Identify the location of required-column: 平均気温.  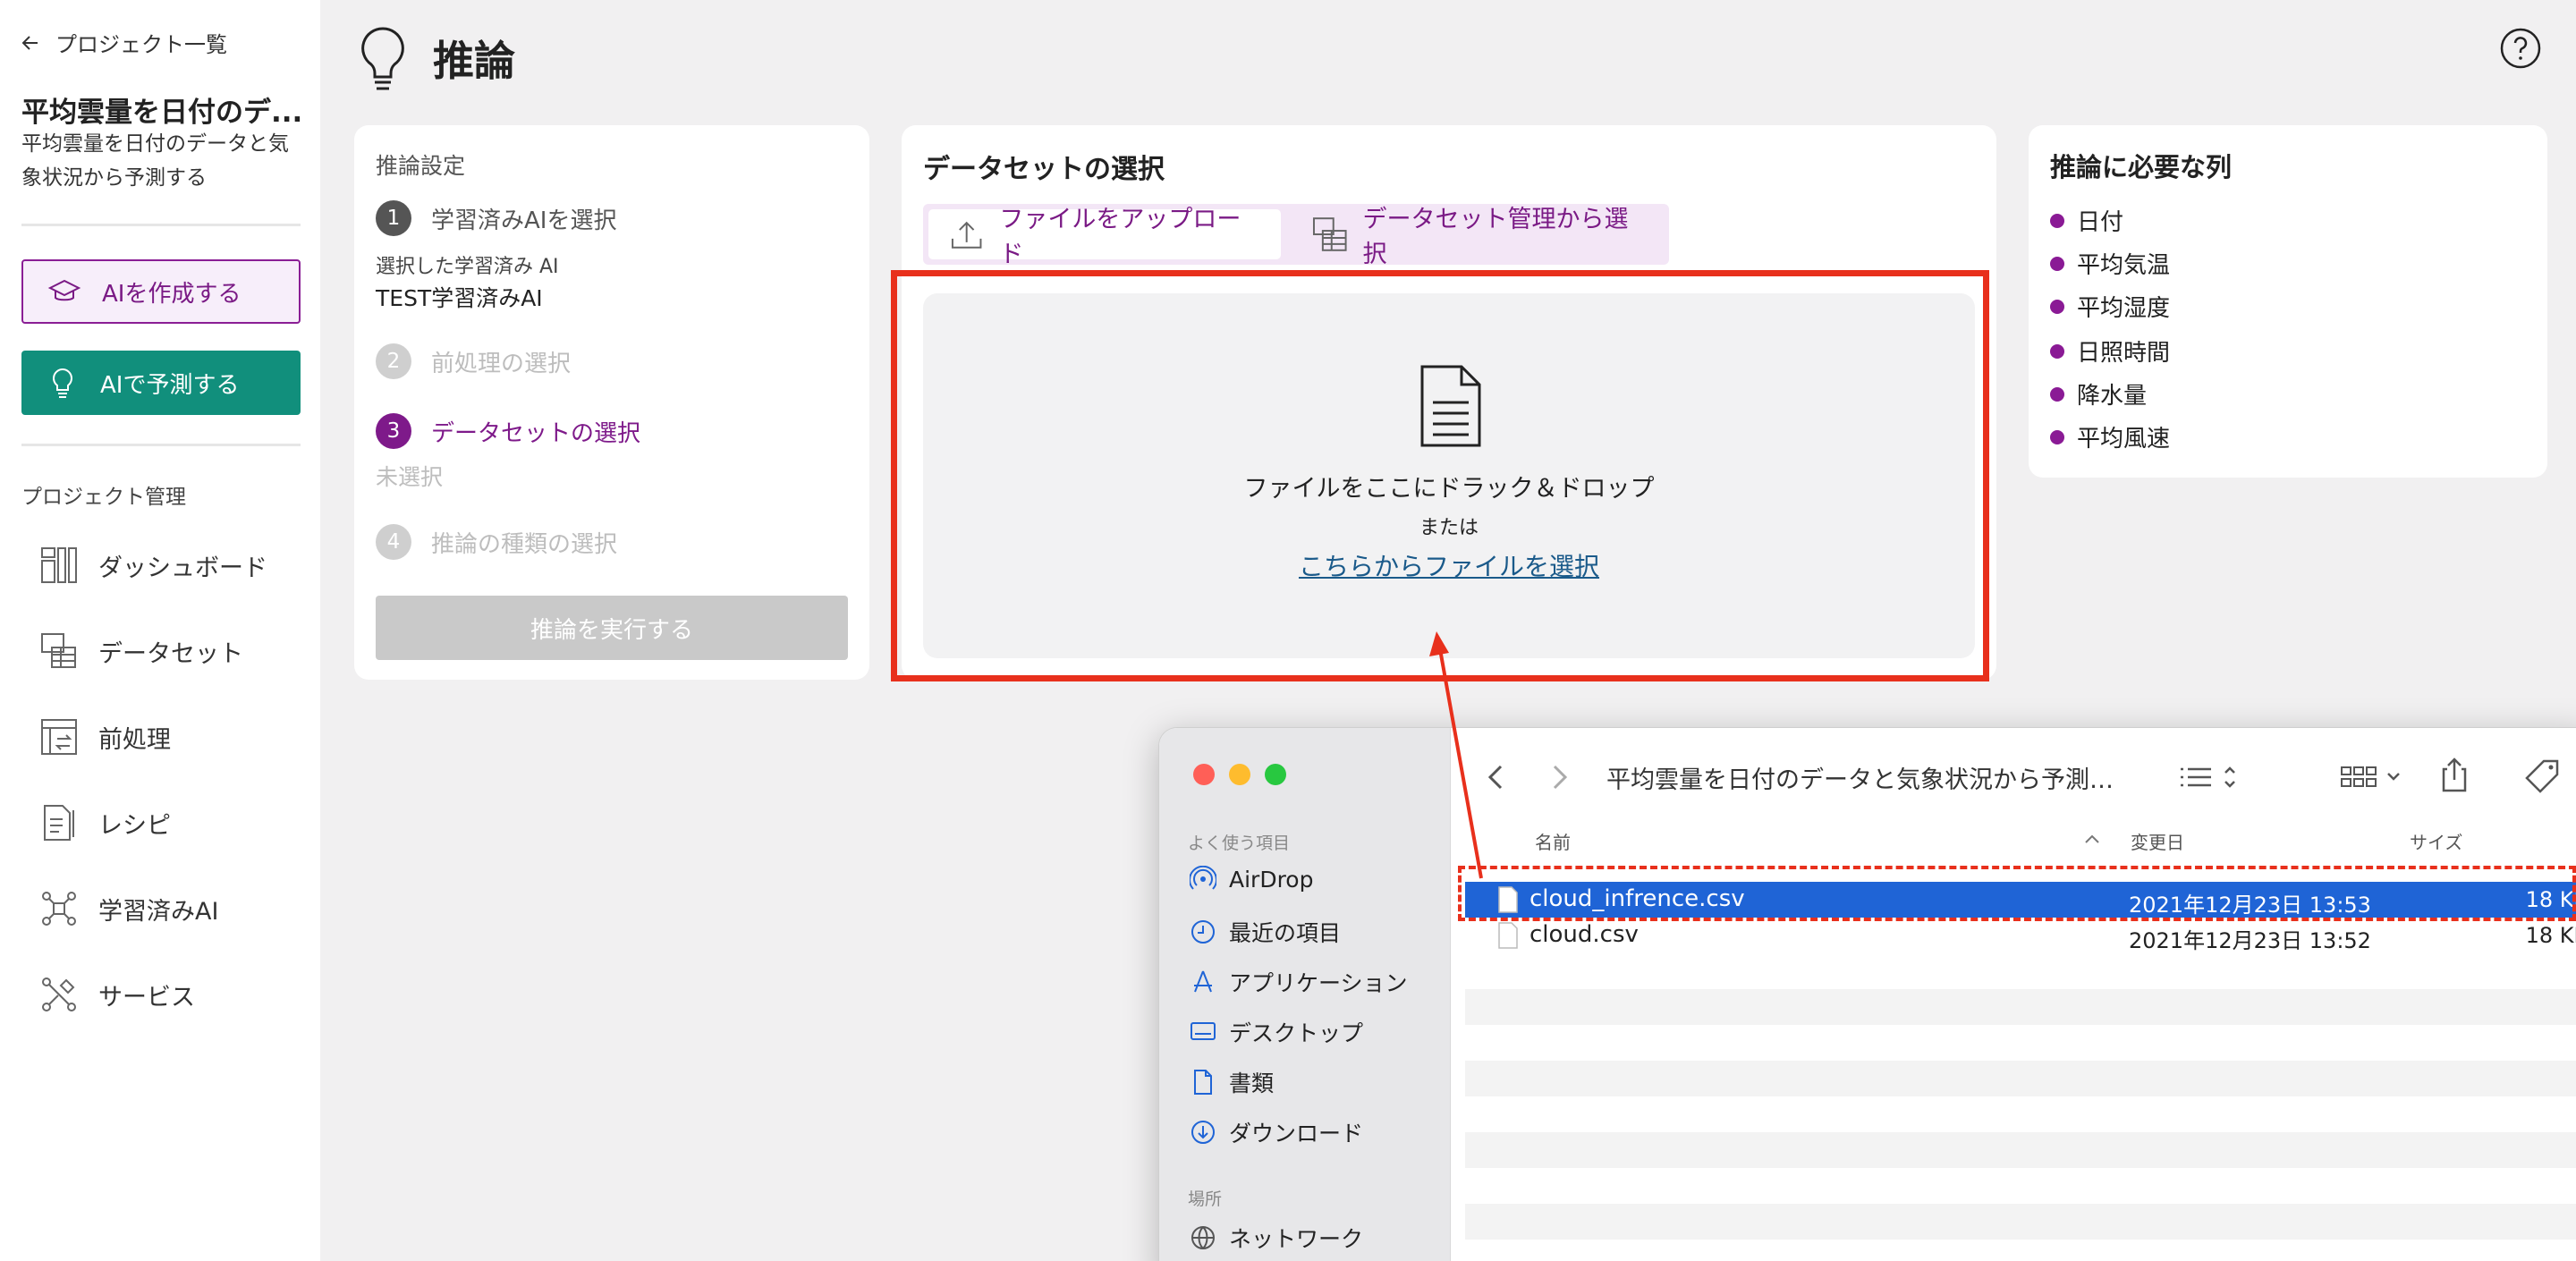
(2110, 263).